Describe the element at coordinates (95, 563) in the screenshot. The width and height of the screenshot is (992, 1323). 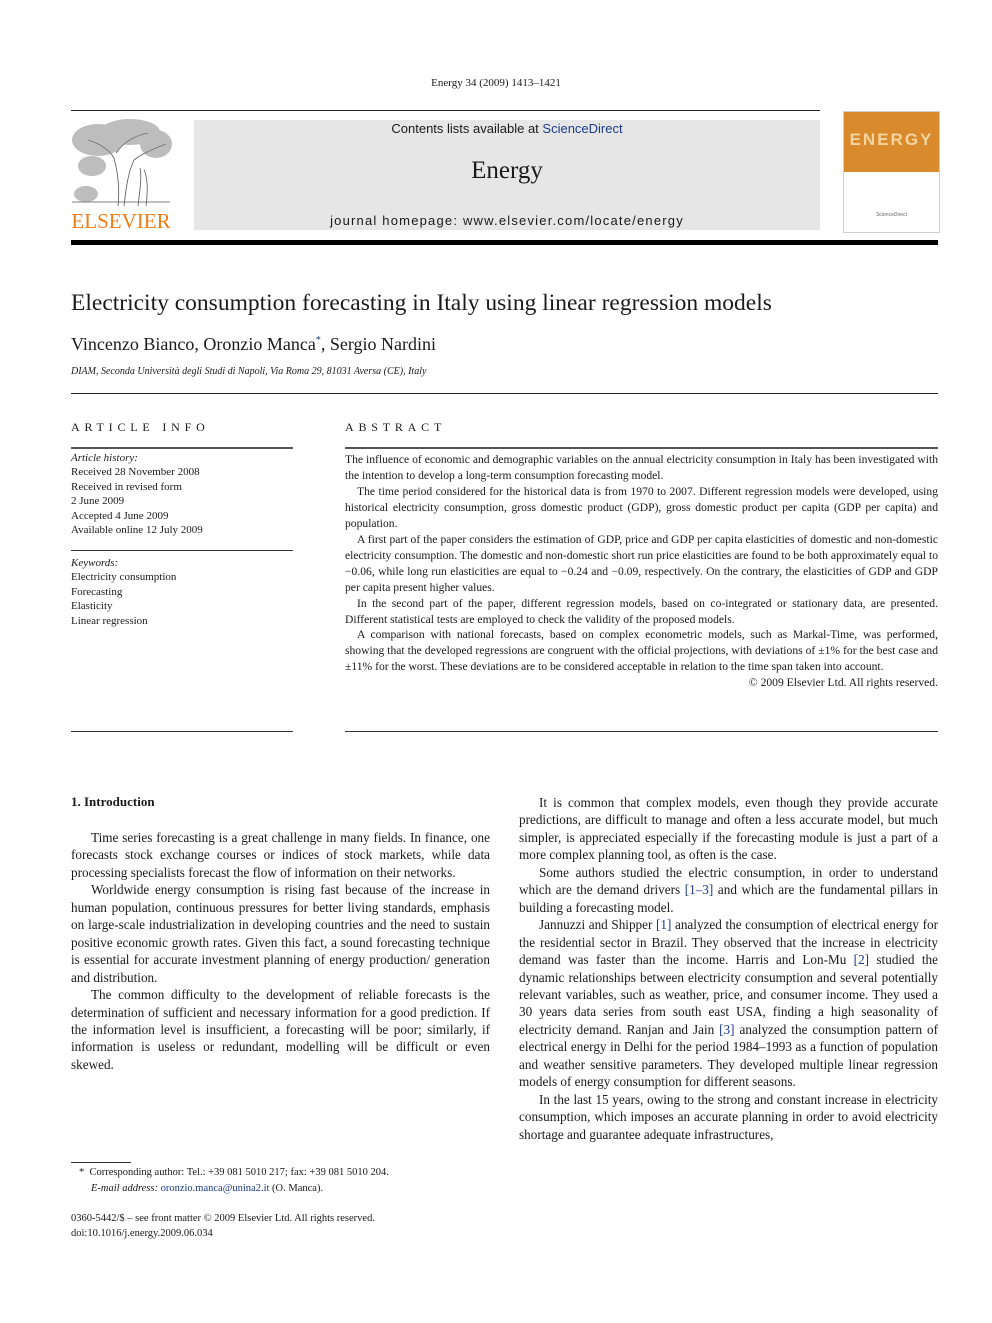
I see `keywords-label: Keywords:` at that location.